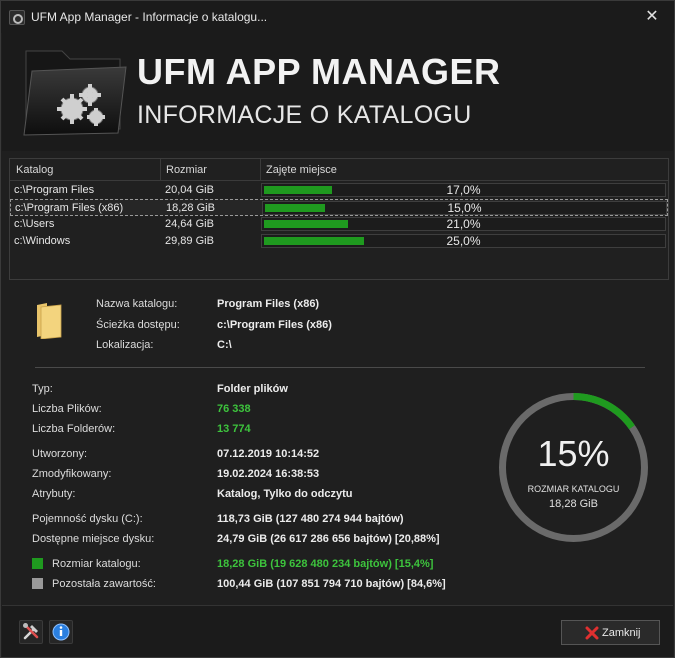  Describe the element at coordinates (96, 564) in the screenshot. I see `folder-size-label: Rozmiar katalogu:` at that location.